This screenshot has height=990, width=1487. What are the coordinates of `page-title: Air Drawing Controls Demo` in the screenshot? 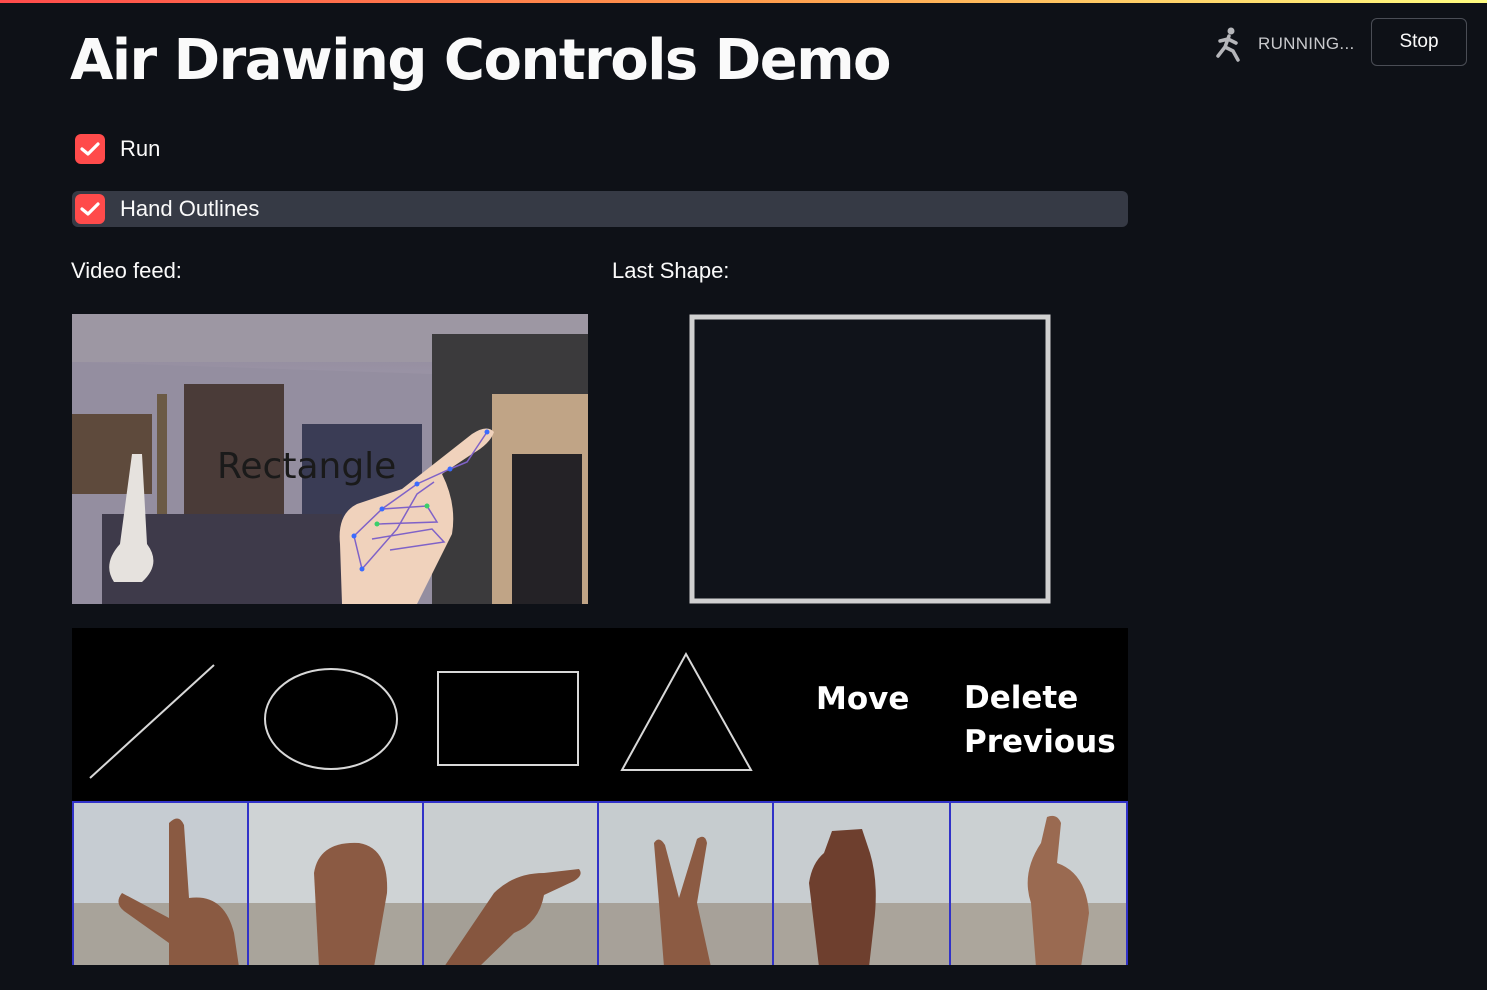 It's located at (481, 60).